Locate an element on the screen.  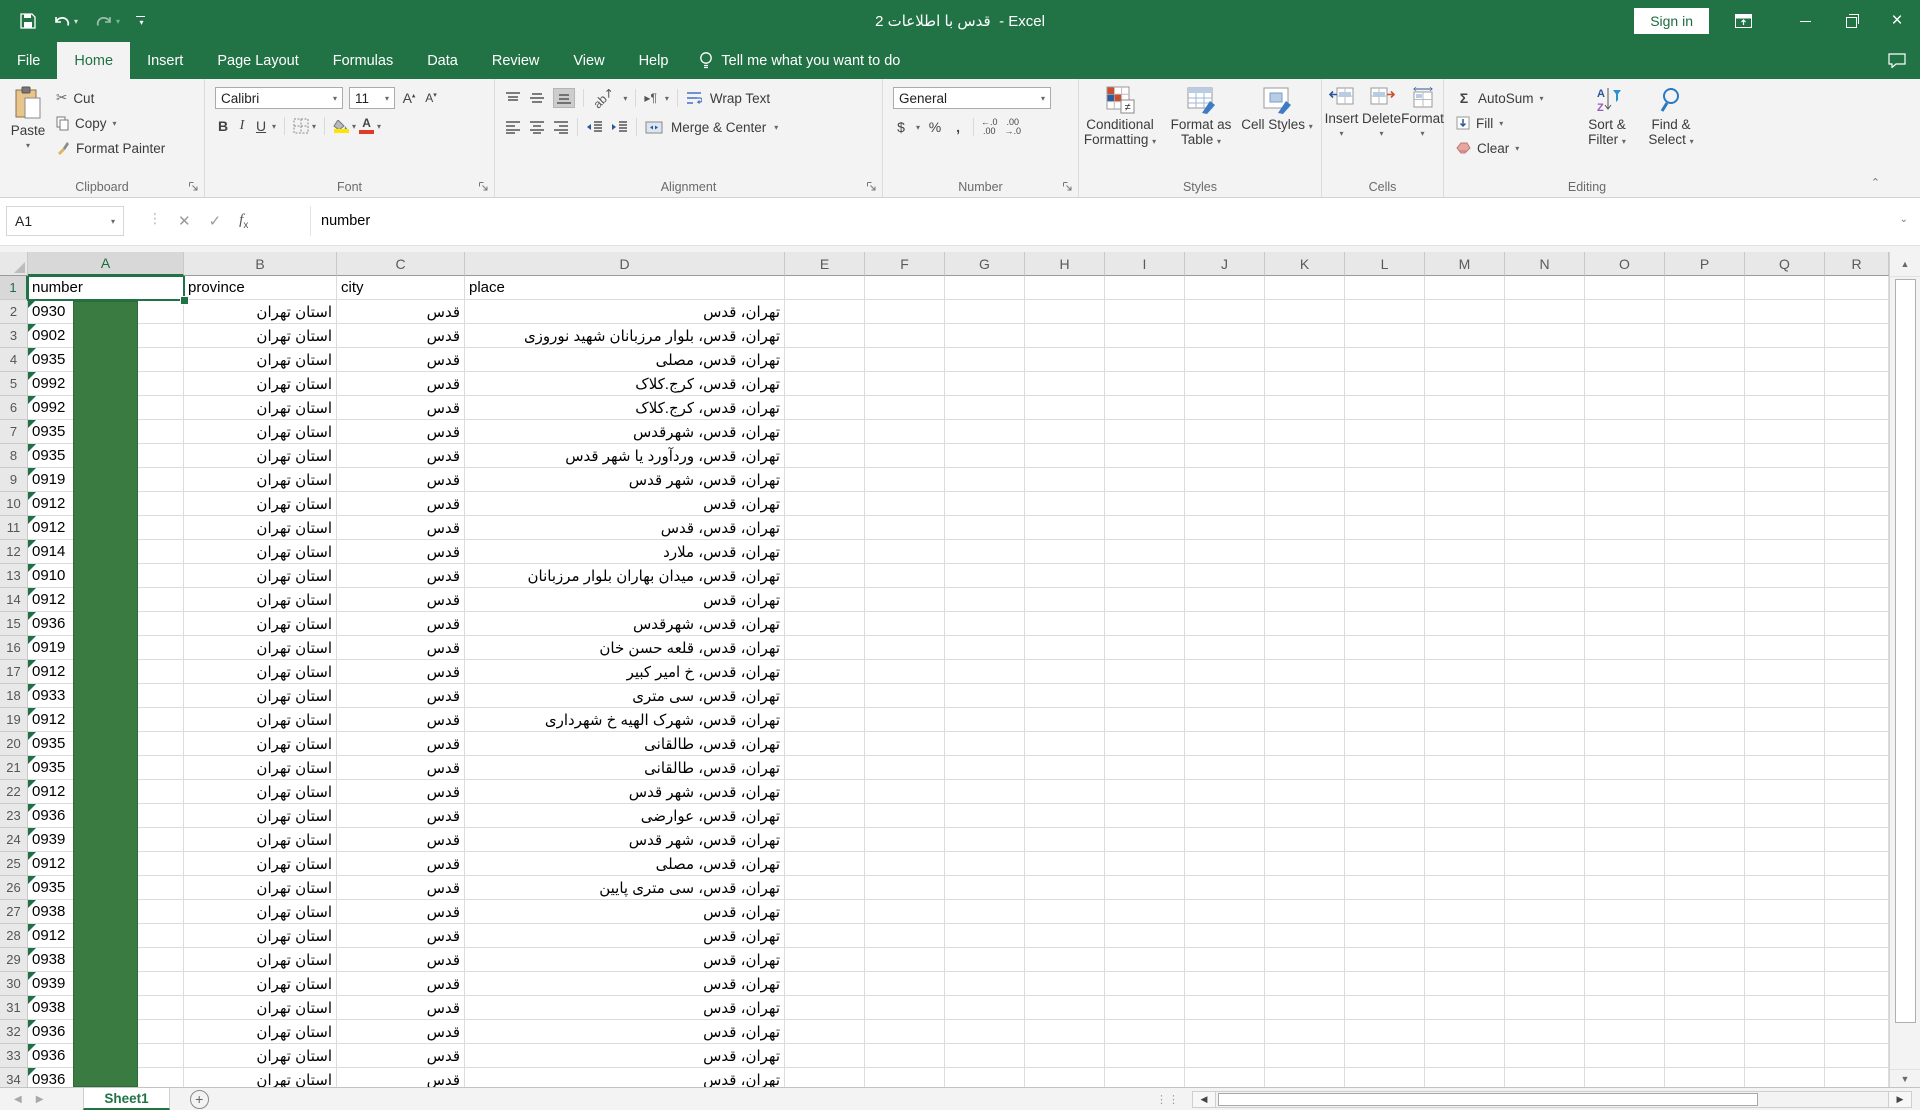
cell-G19 is located at coordinates (985, 720).